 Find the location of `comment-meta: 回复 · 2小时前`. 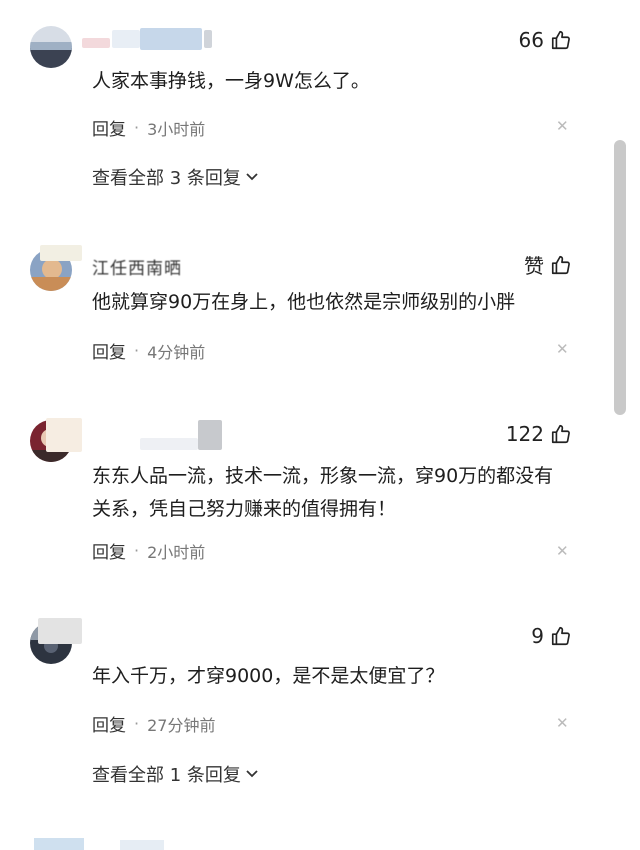

comment-meta: 回复 · 2小时前 is located at coordinates (148, 550).